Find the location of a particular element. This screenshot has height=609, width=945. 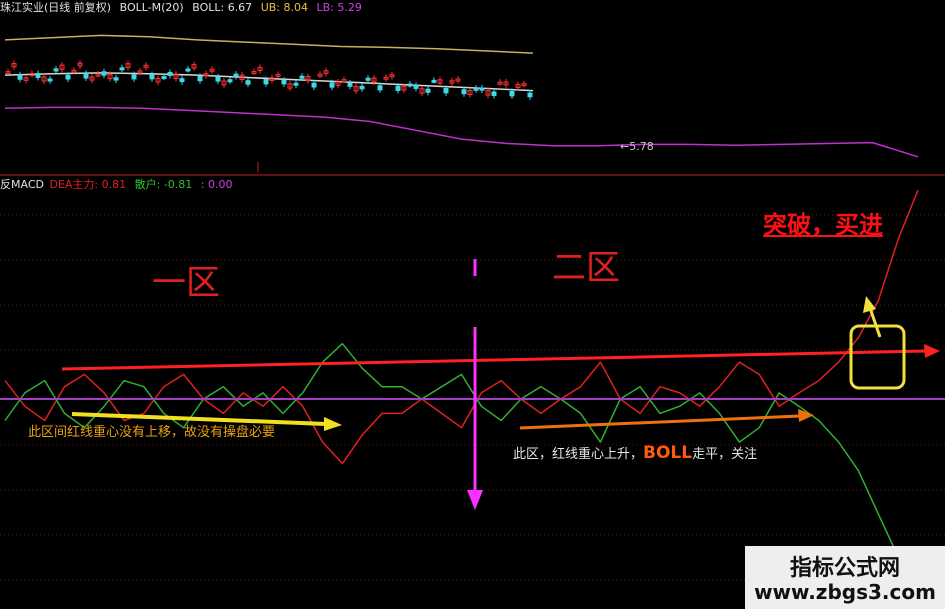

breakout-pointer-head is located at coordinates (869, 304).